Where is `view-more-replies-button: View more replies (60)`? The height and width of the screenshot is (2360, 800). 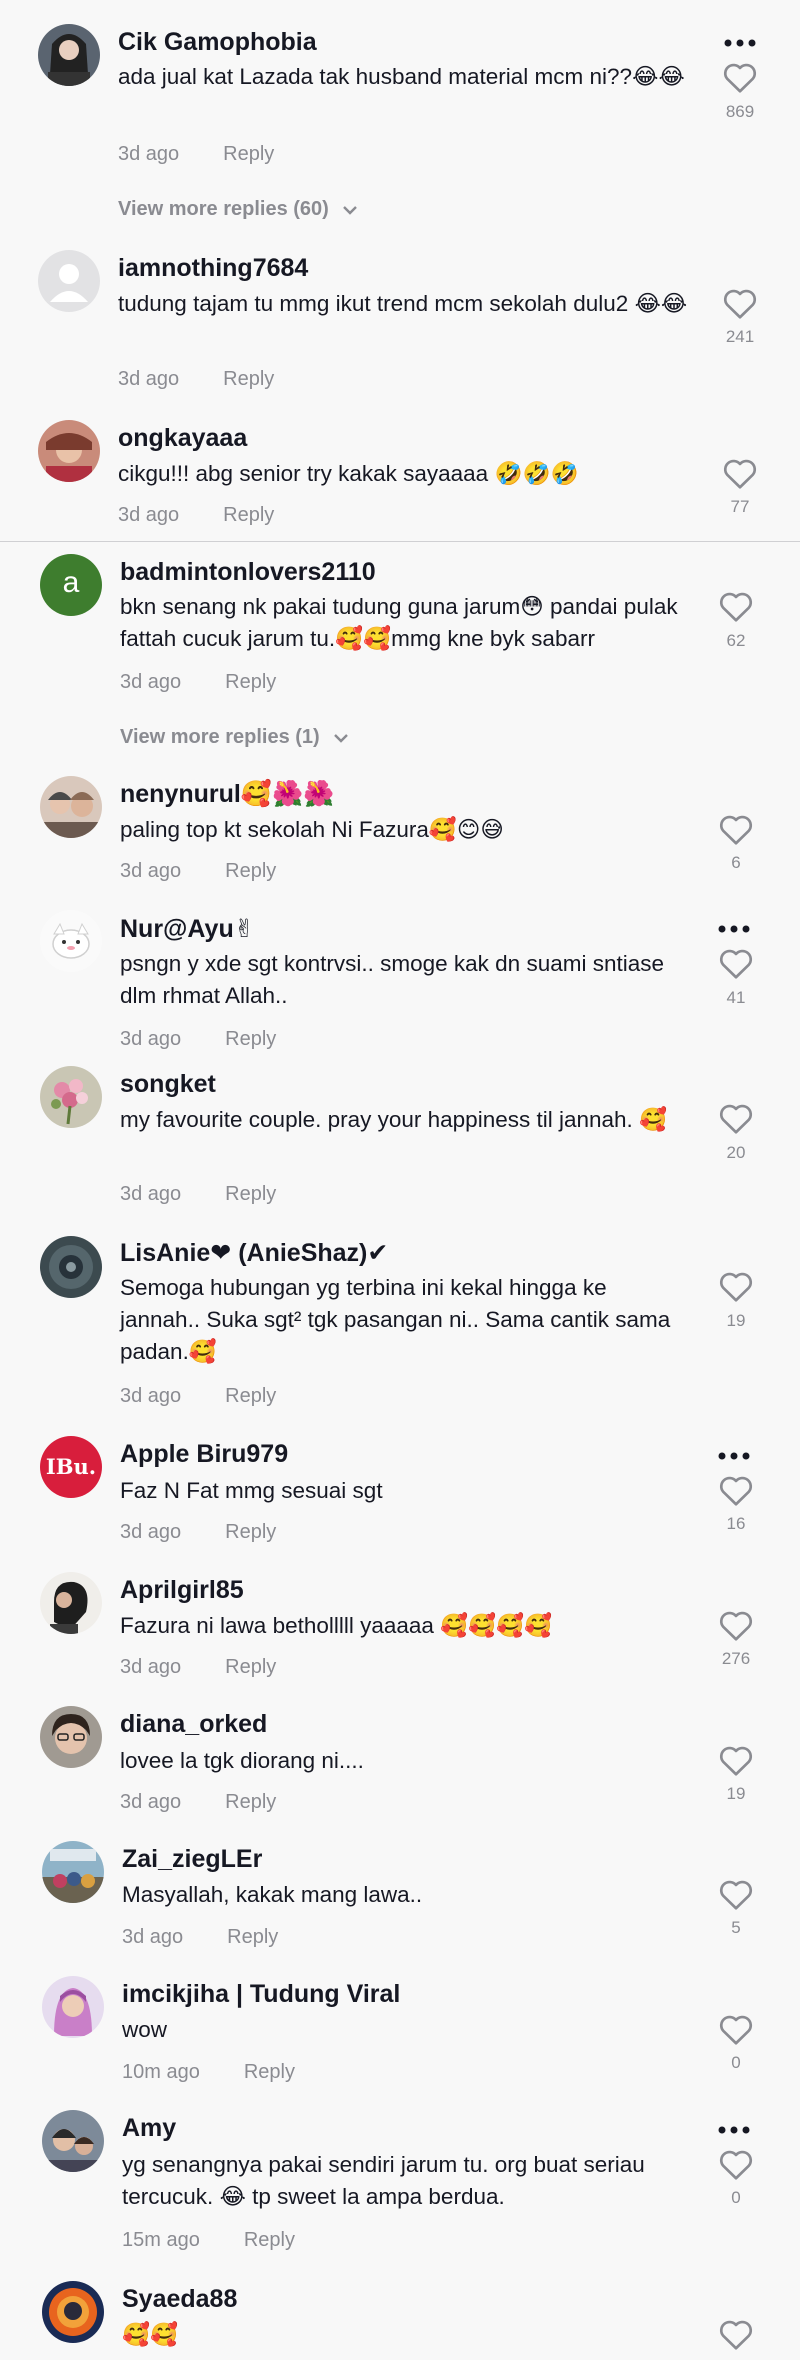 view-more-replies-button: View more replies (60) is located at coordinates (238, 209).